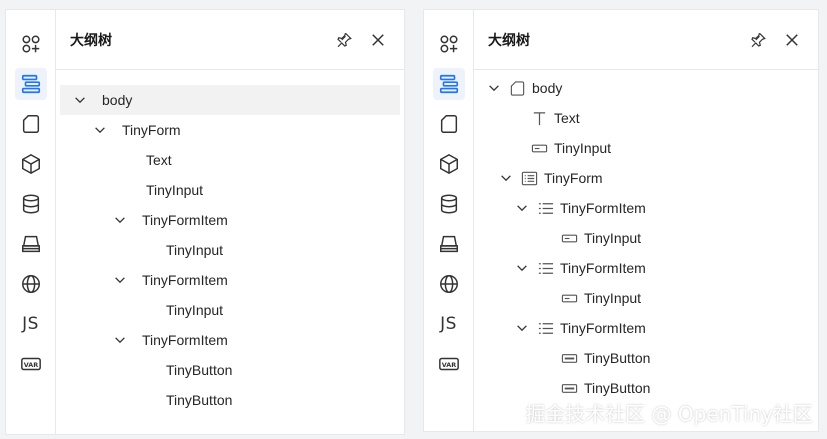 The height and width of the screenshot is (439, 827). Describe the element at coordinates (529, 178) in the screenshot. I see `form-icon` at that location.